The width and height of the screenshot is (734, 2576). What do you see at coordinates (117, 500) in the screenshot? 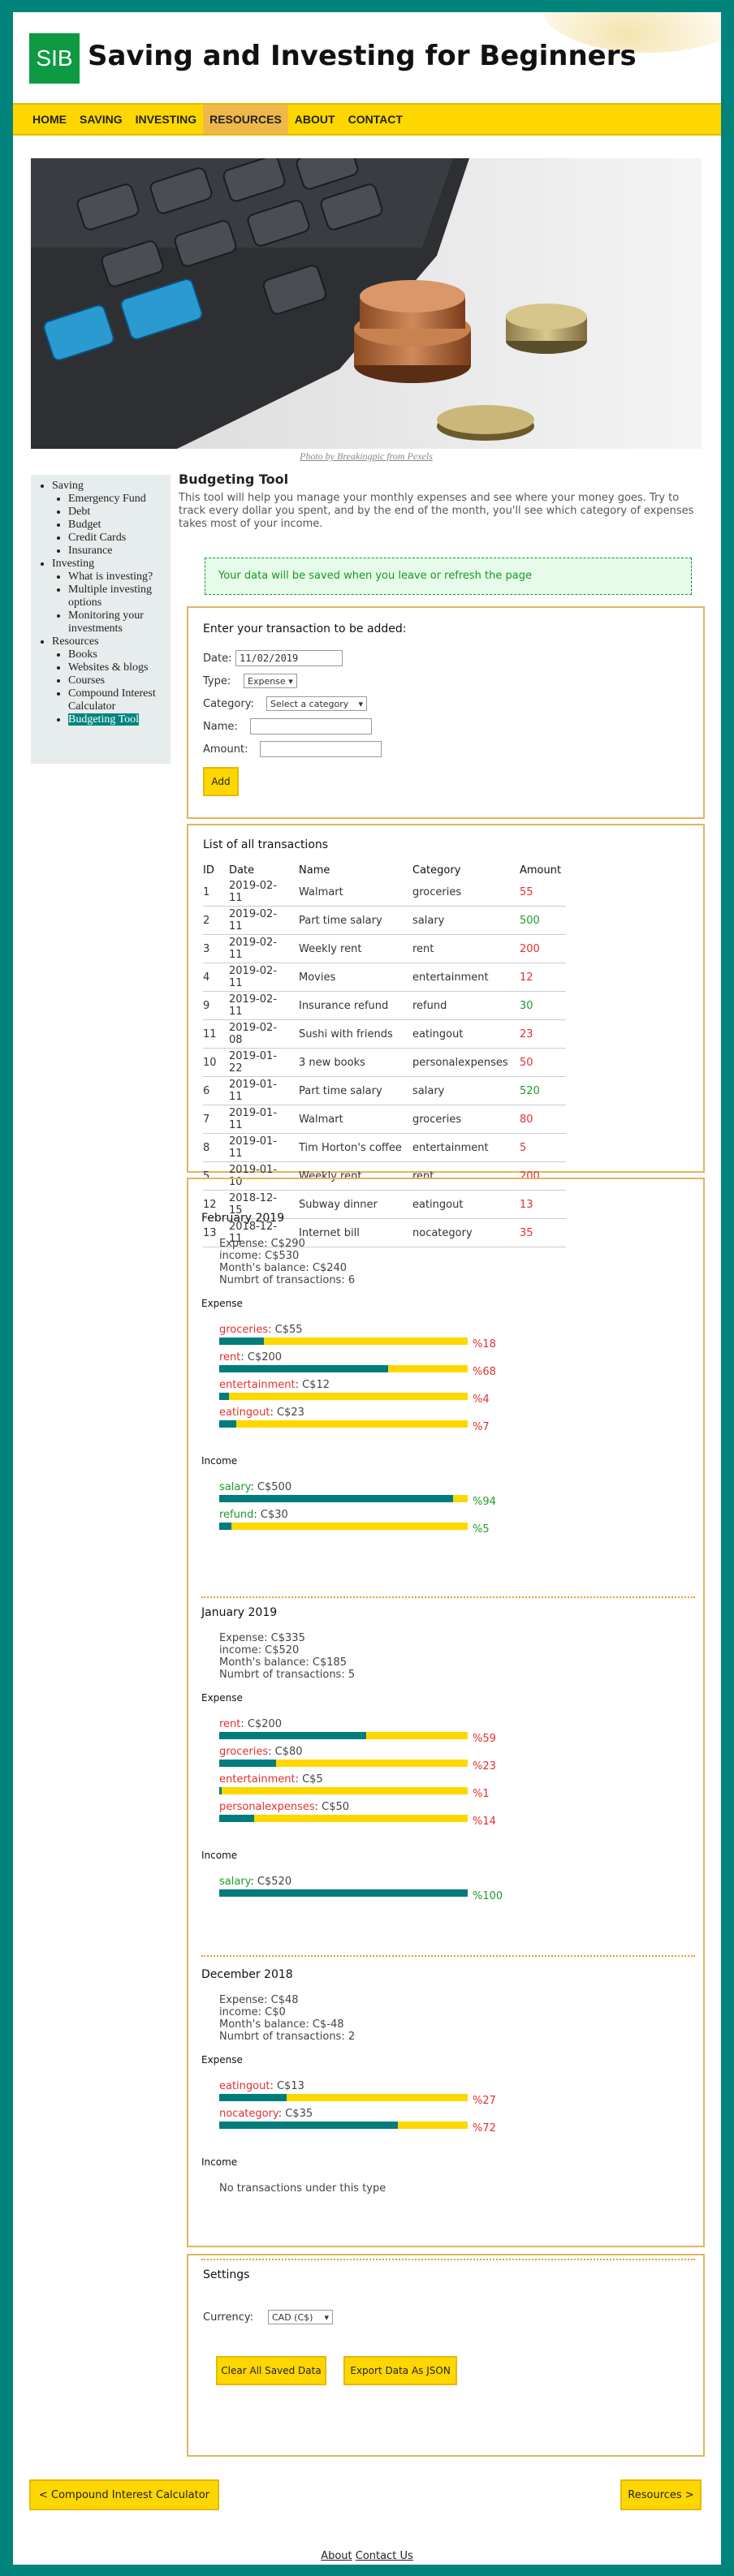
I see `sidebar-item-emergency-fund: Emergency Fund` at bounding box center [117, 500].